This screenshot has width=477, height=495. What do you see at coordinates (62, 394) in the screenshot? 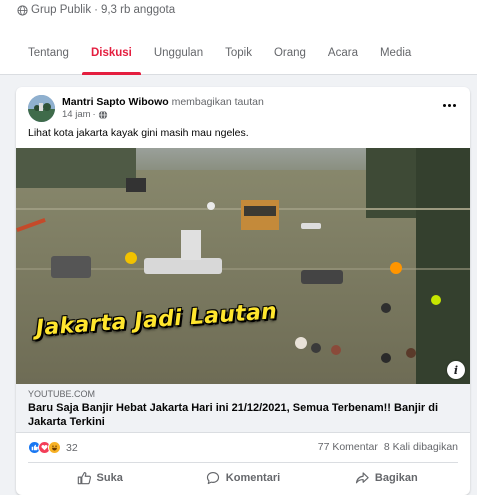
I see `link-domain: YOUTUBE.COM` at bounding box center [62, 394].